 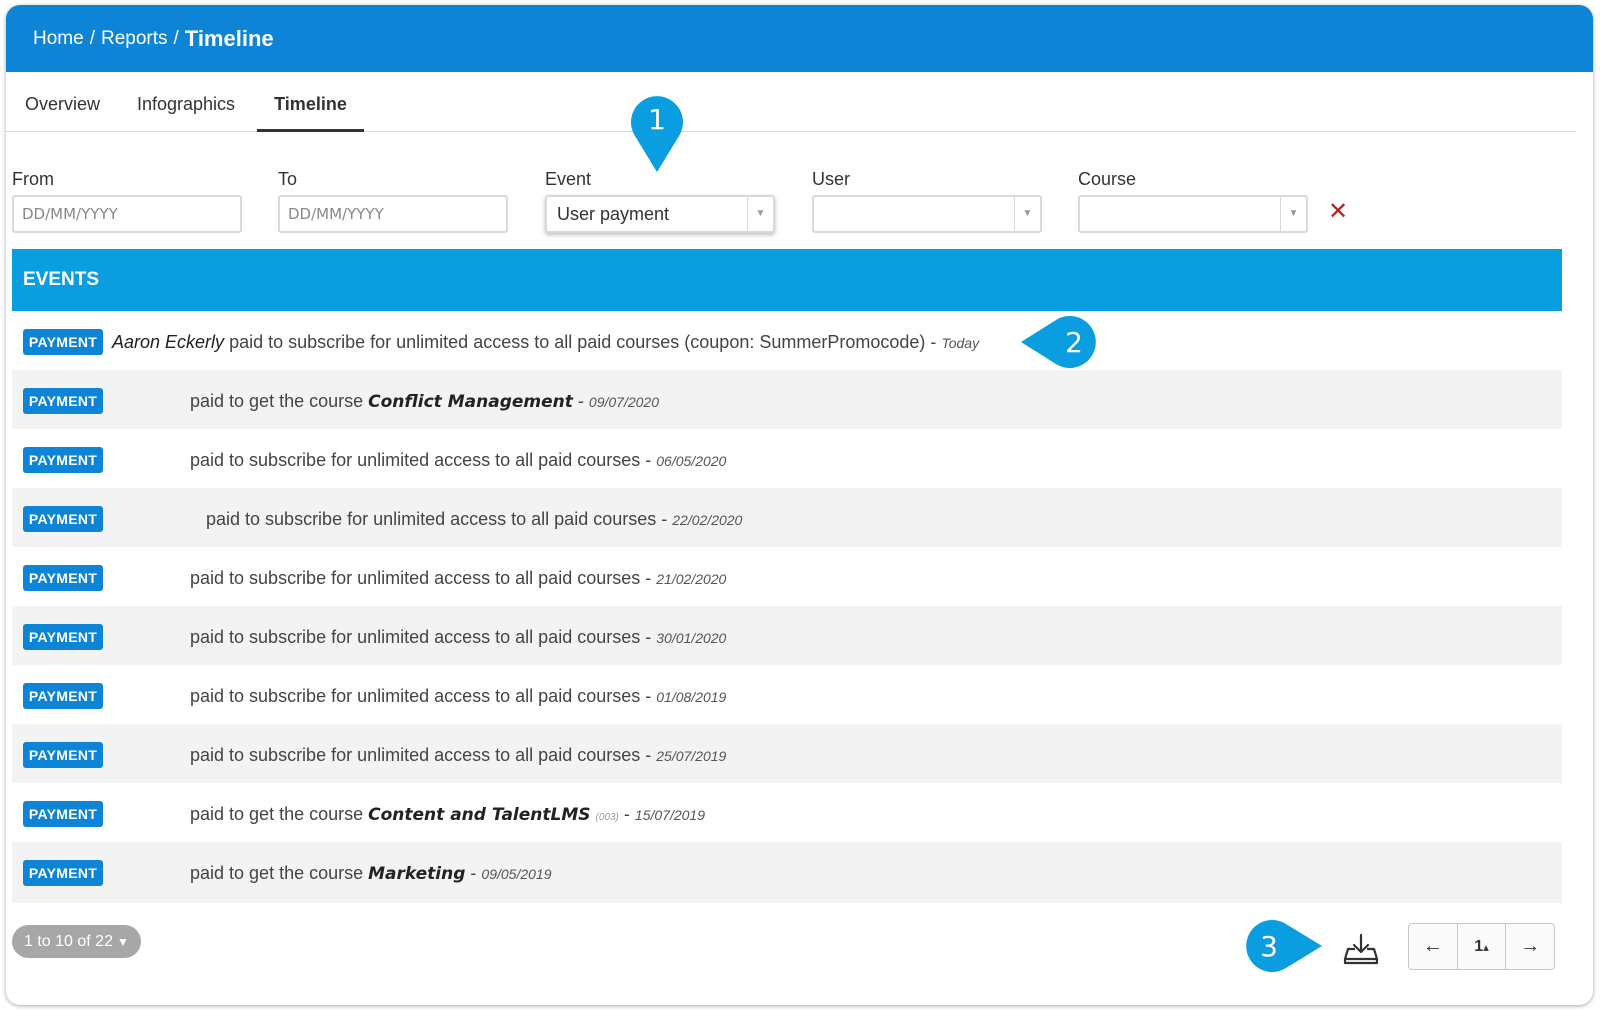 I want to click on course-link: Marketing, so click(x=416, y=874).